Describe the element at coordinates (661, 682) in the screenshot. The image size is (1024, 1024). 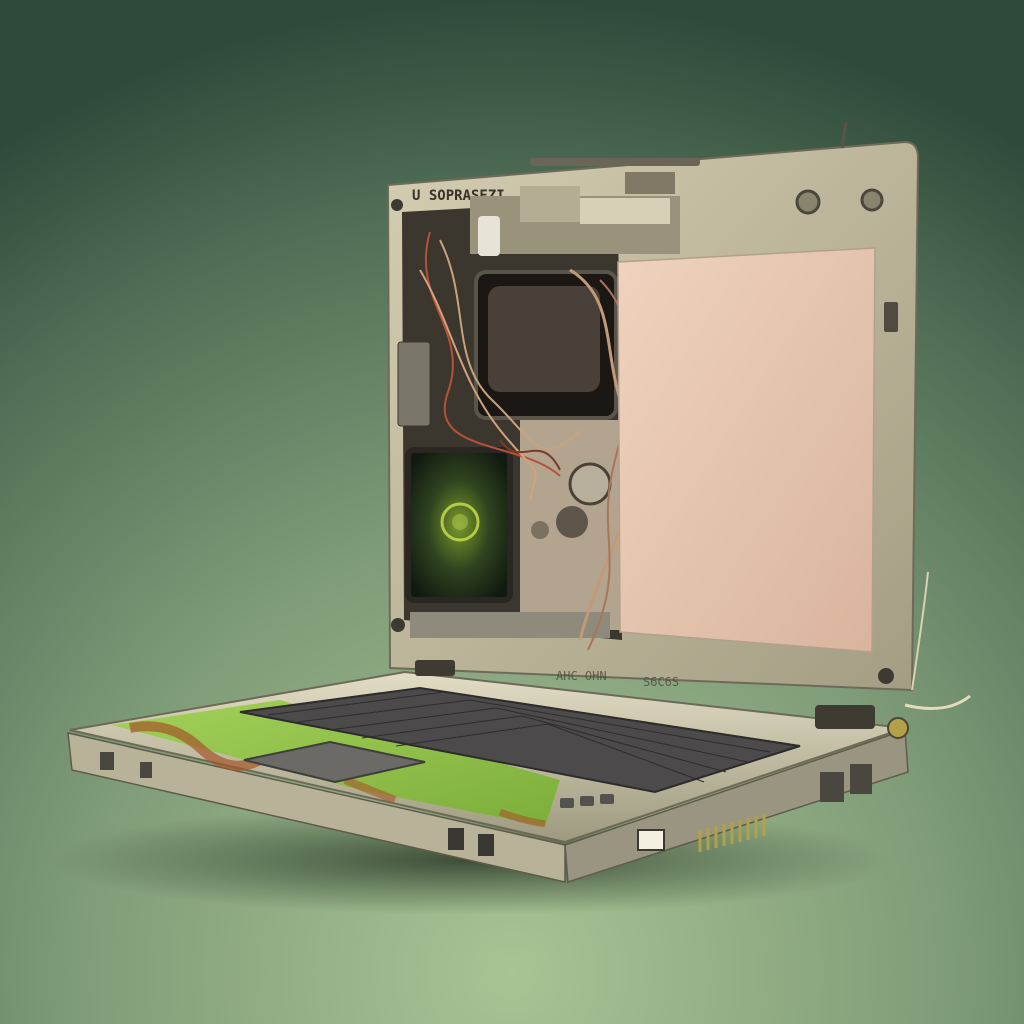
I see `hinge-marking-right: S6C6S` at that location.